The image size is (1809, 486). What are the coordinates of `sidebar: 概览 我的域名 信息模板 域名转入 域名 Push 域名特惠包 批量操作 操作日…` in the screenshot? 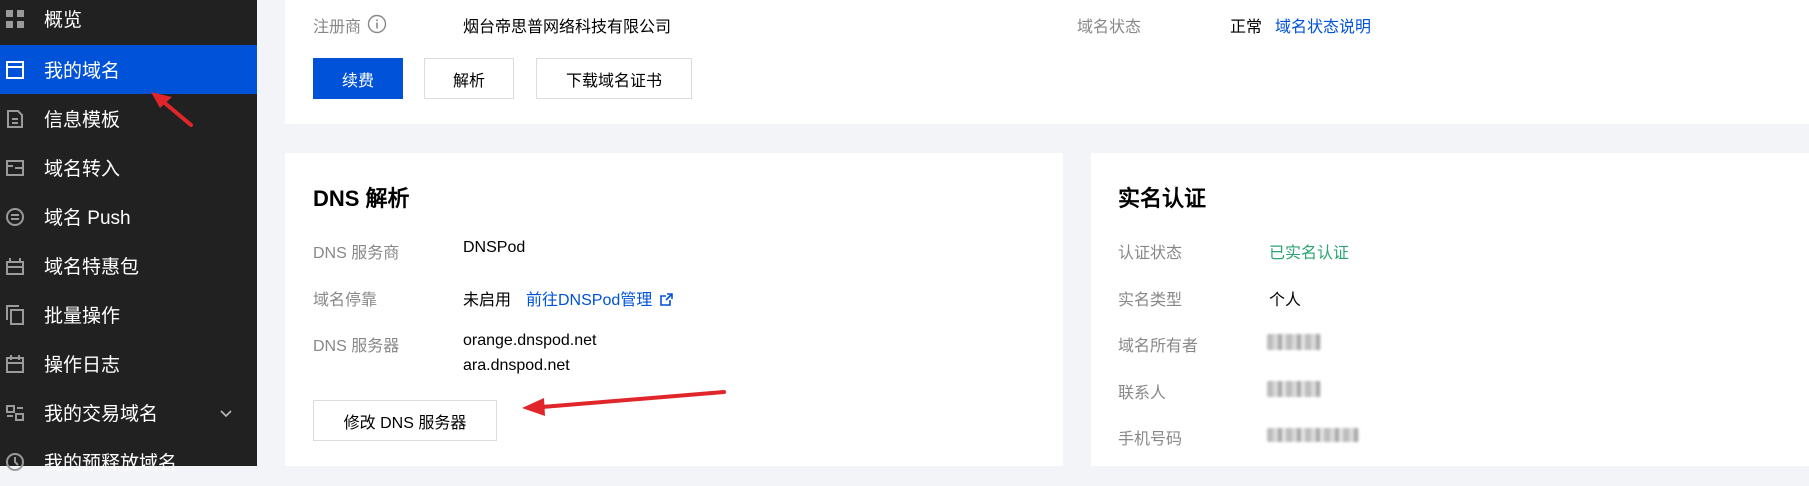 It's located at (128, 237).